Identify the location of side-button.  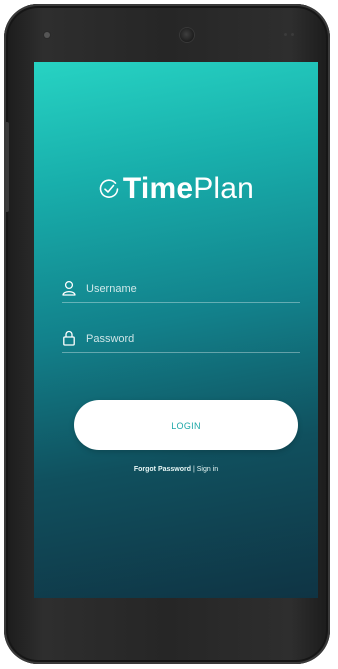
(6, 167).